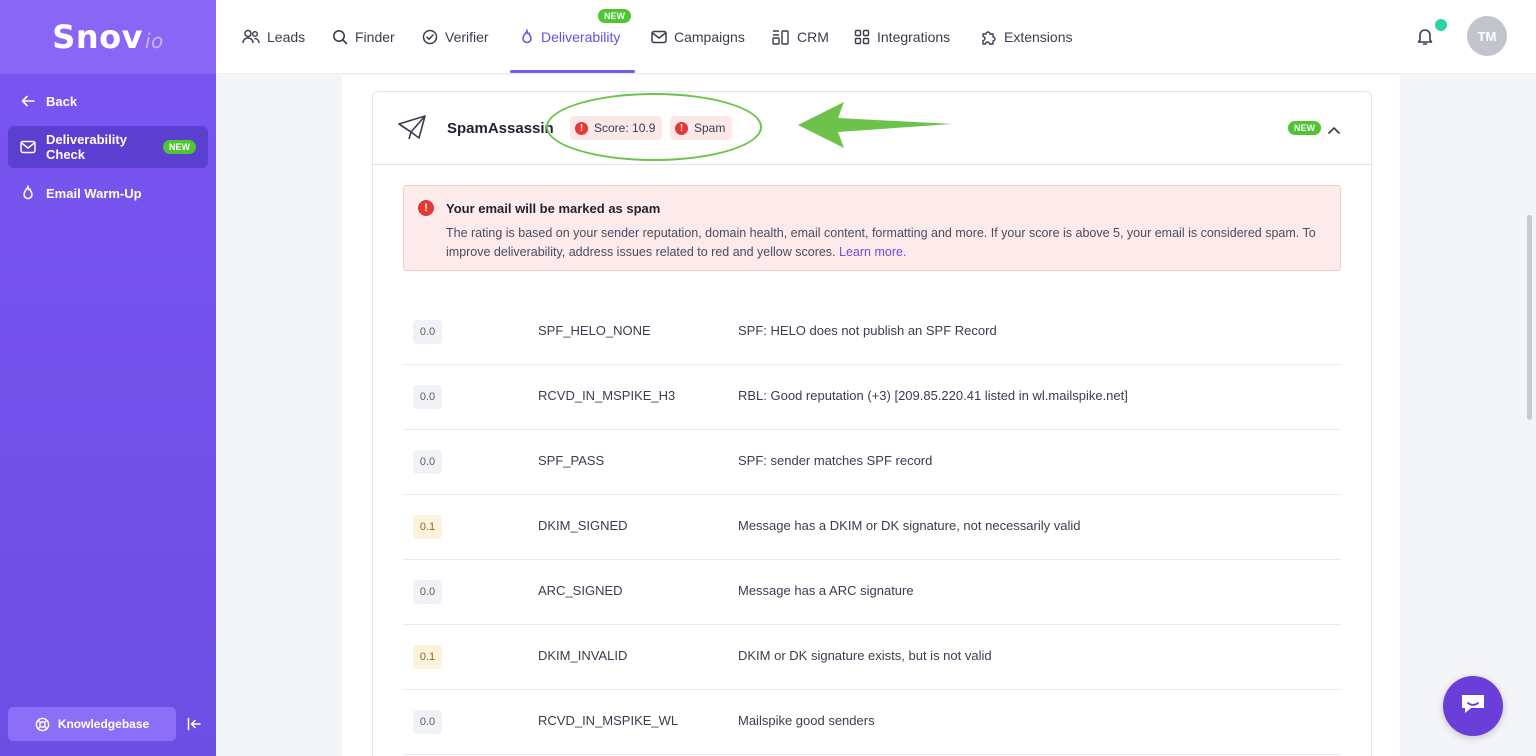  What do you see at coordinates (709, 37) in the screenshot?
I see `nav-label: Campaigns` at bounding box center [709, 37].